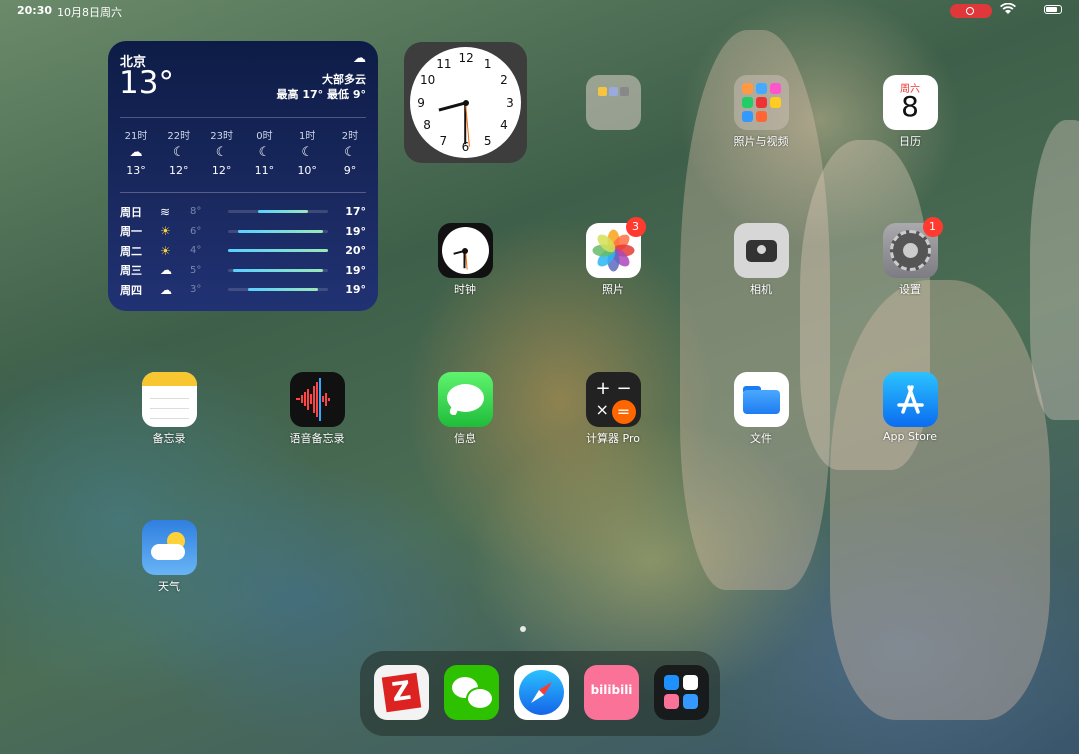 Image resolution: width=1079 pixels, height=754 pixels. I want to click on hourly-time: 2时, so click(350, 136).